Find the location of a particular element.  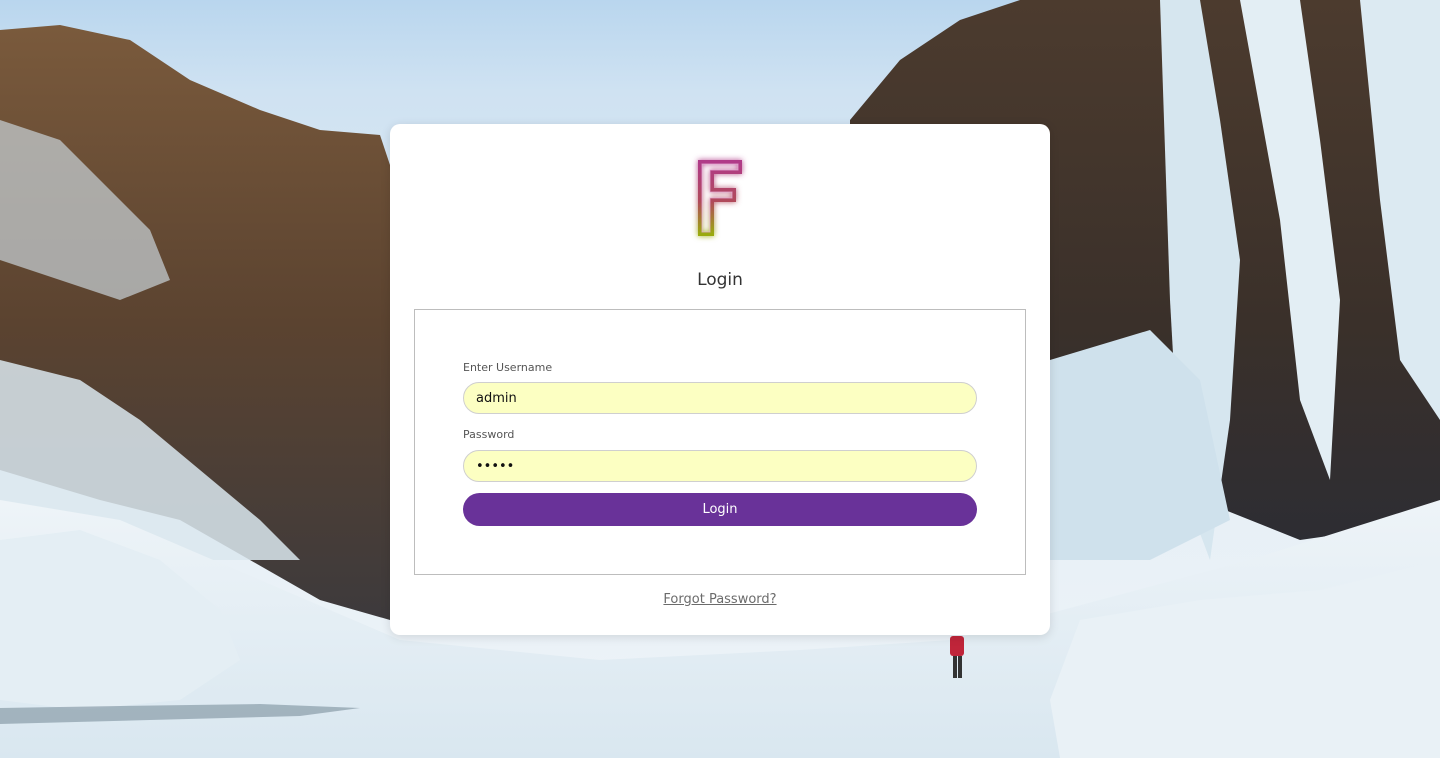

password-label: Password is located at coordinates (489, 434).